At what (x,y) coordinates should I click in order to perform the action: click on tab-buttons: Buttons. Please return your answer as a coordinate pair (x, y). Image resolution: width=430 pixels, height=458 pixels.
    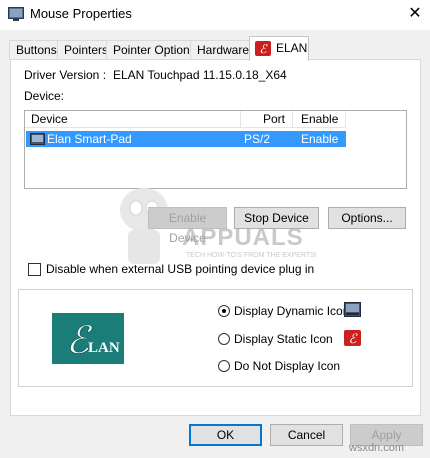
    Looking at the image, I should click on (36, 50).